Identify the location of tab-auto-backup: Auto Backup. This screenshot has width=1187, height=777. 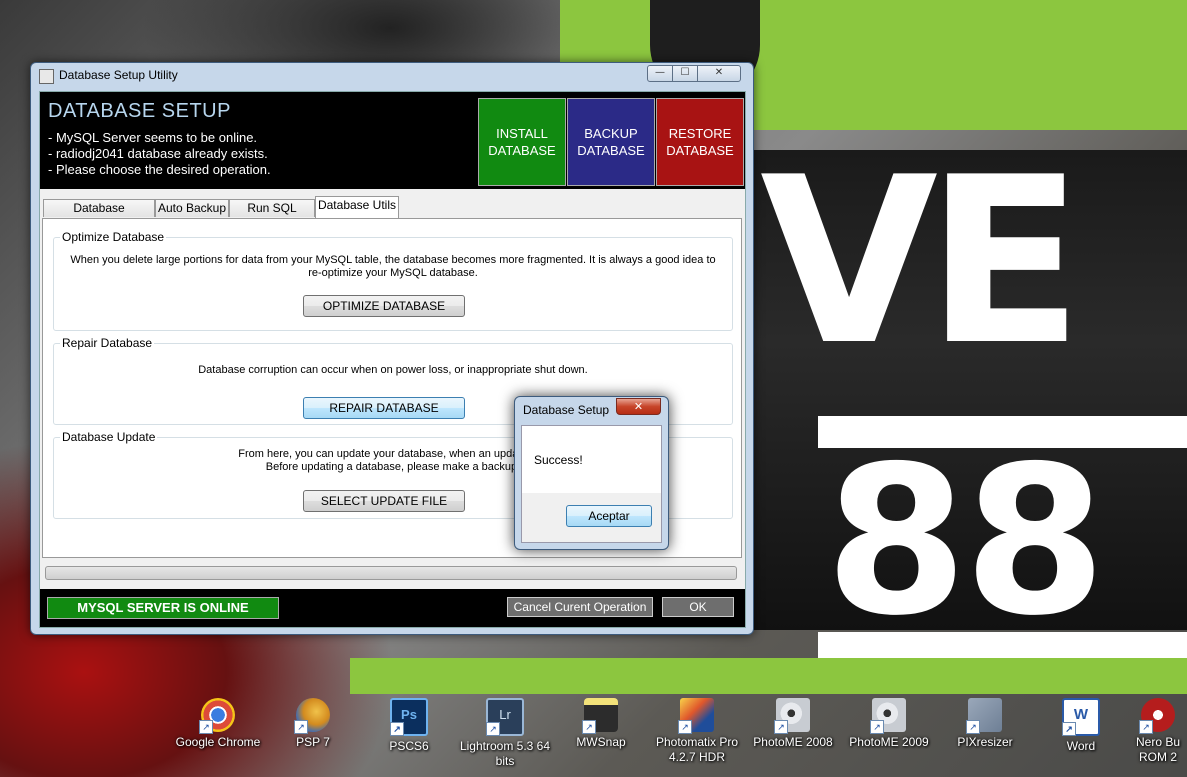
(192, 208).